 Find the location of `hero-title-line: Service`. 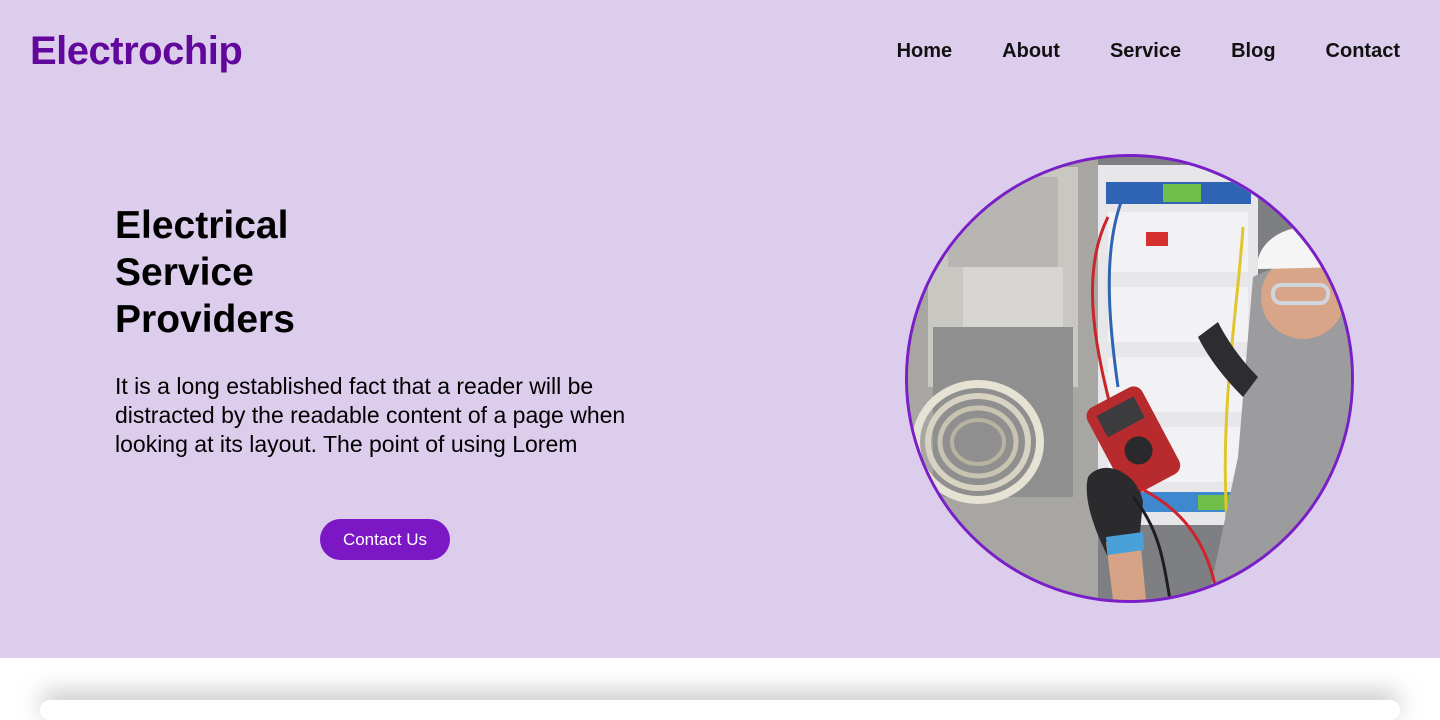

hero-title-line: Service is located at coordinates (184, 272).